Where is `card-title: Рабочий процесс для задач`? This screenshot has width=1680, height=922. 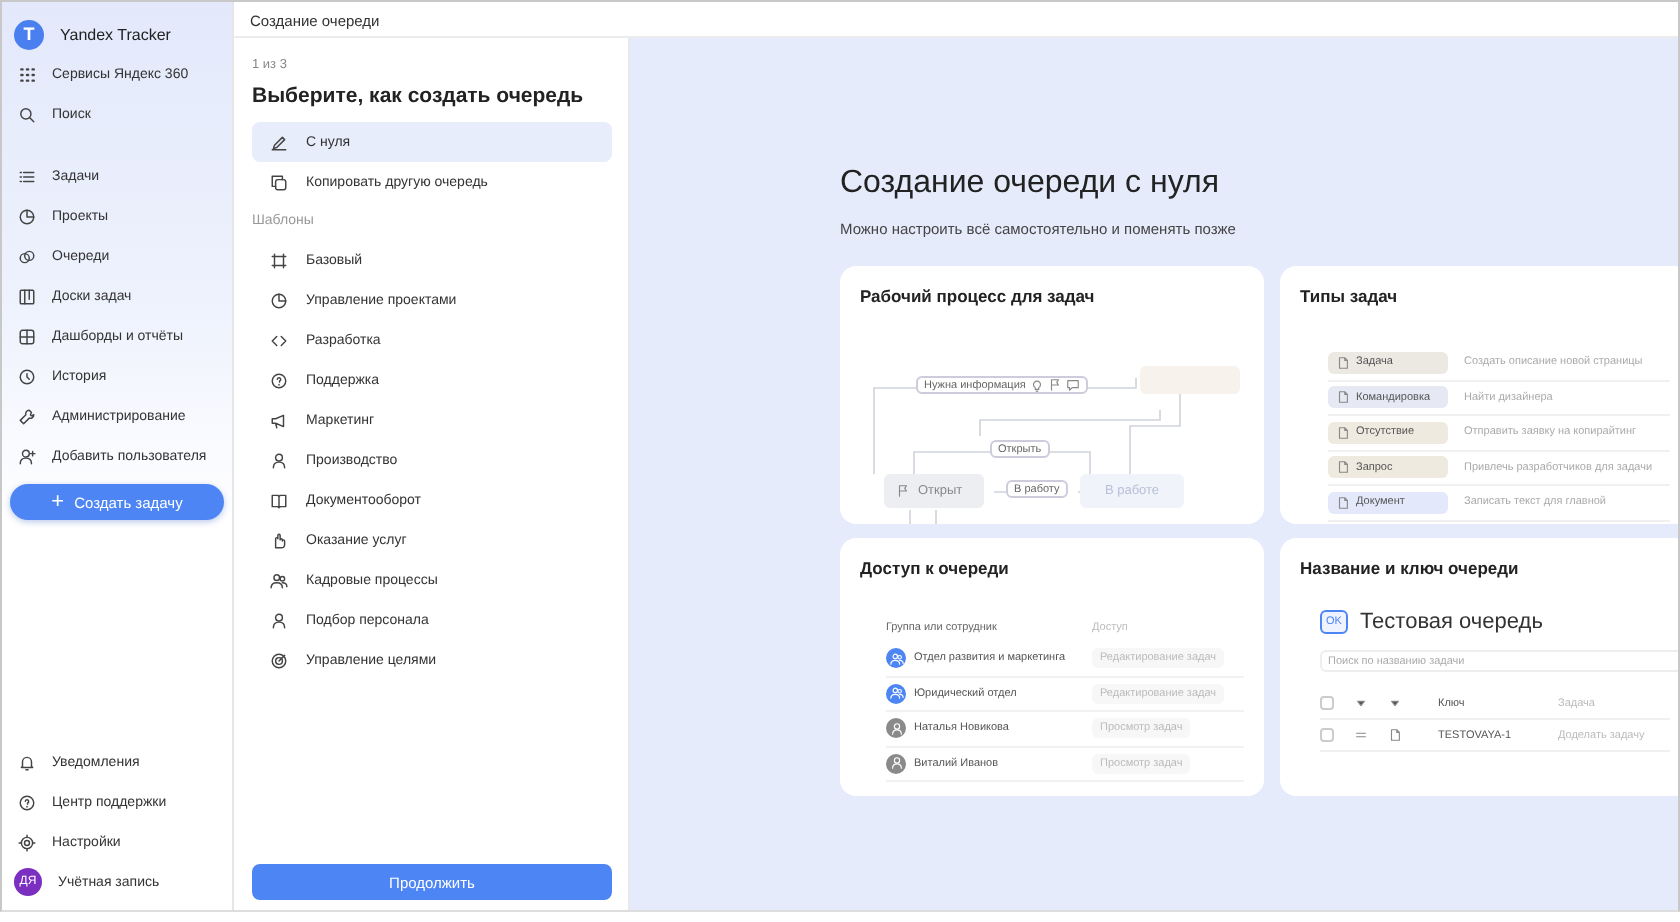
card-title: Рабочий процесс для задач is located at coordinates (978, 296).